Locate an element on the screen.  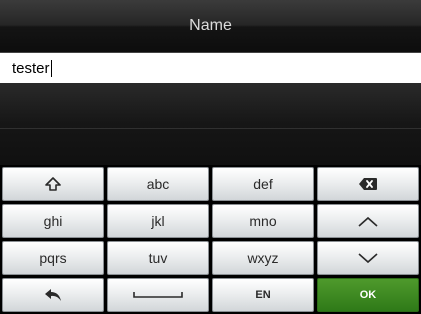
key-mno: mno is located at coordinates (263, 221).